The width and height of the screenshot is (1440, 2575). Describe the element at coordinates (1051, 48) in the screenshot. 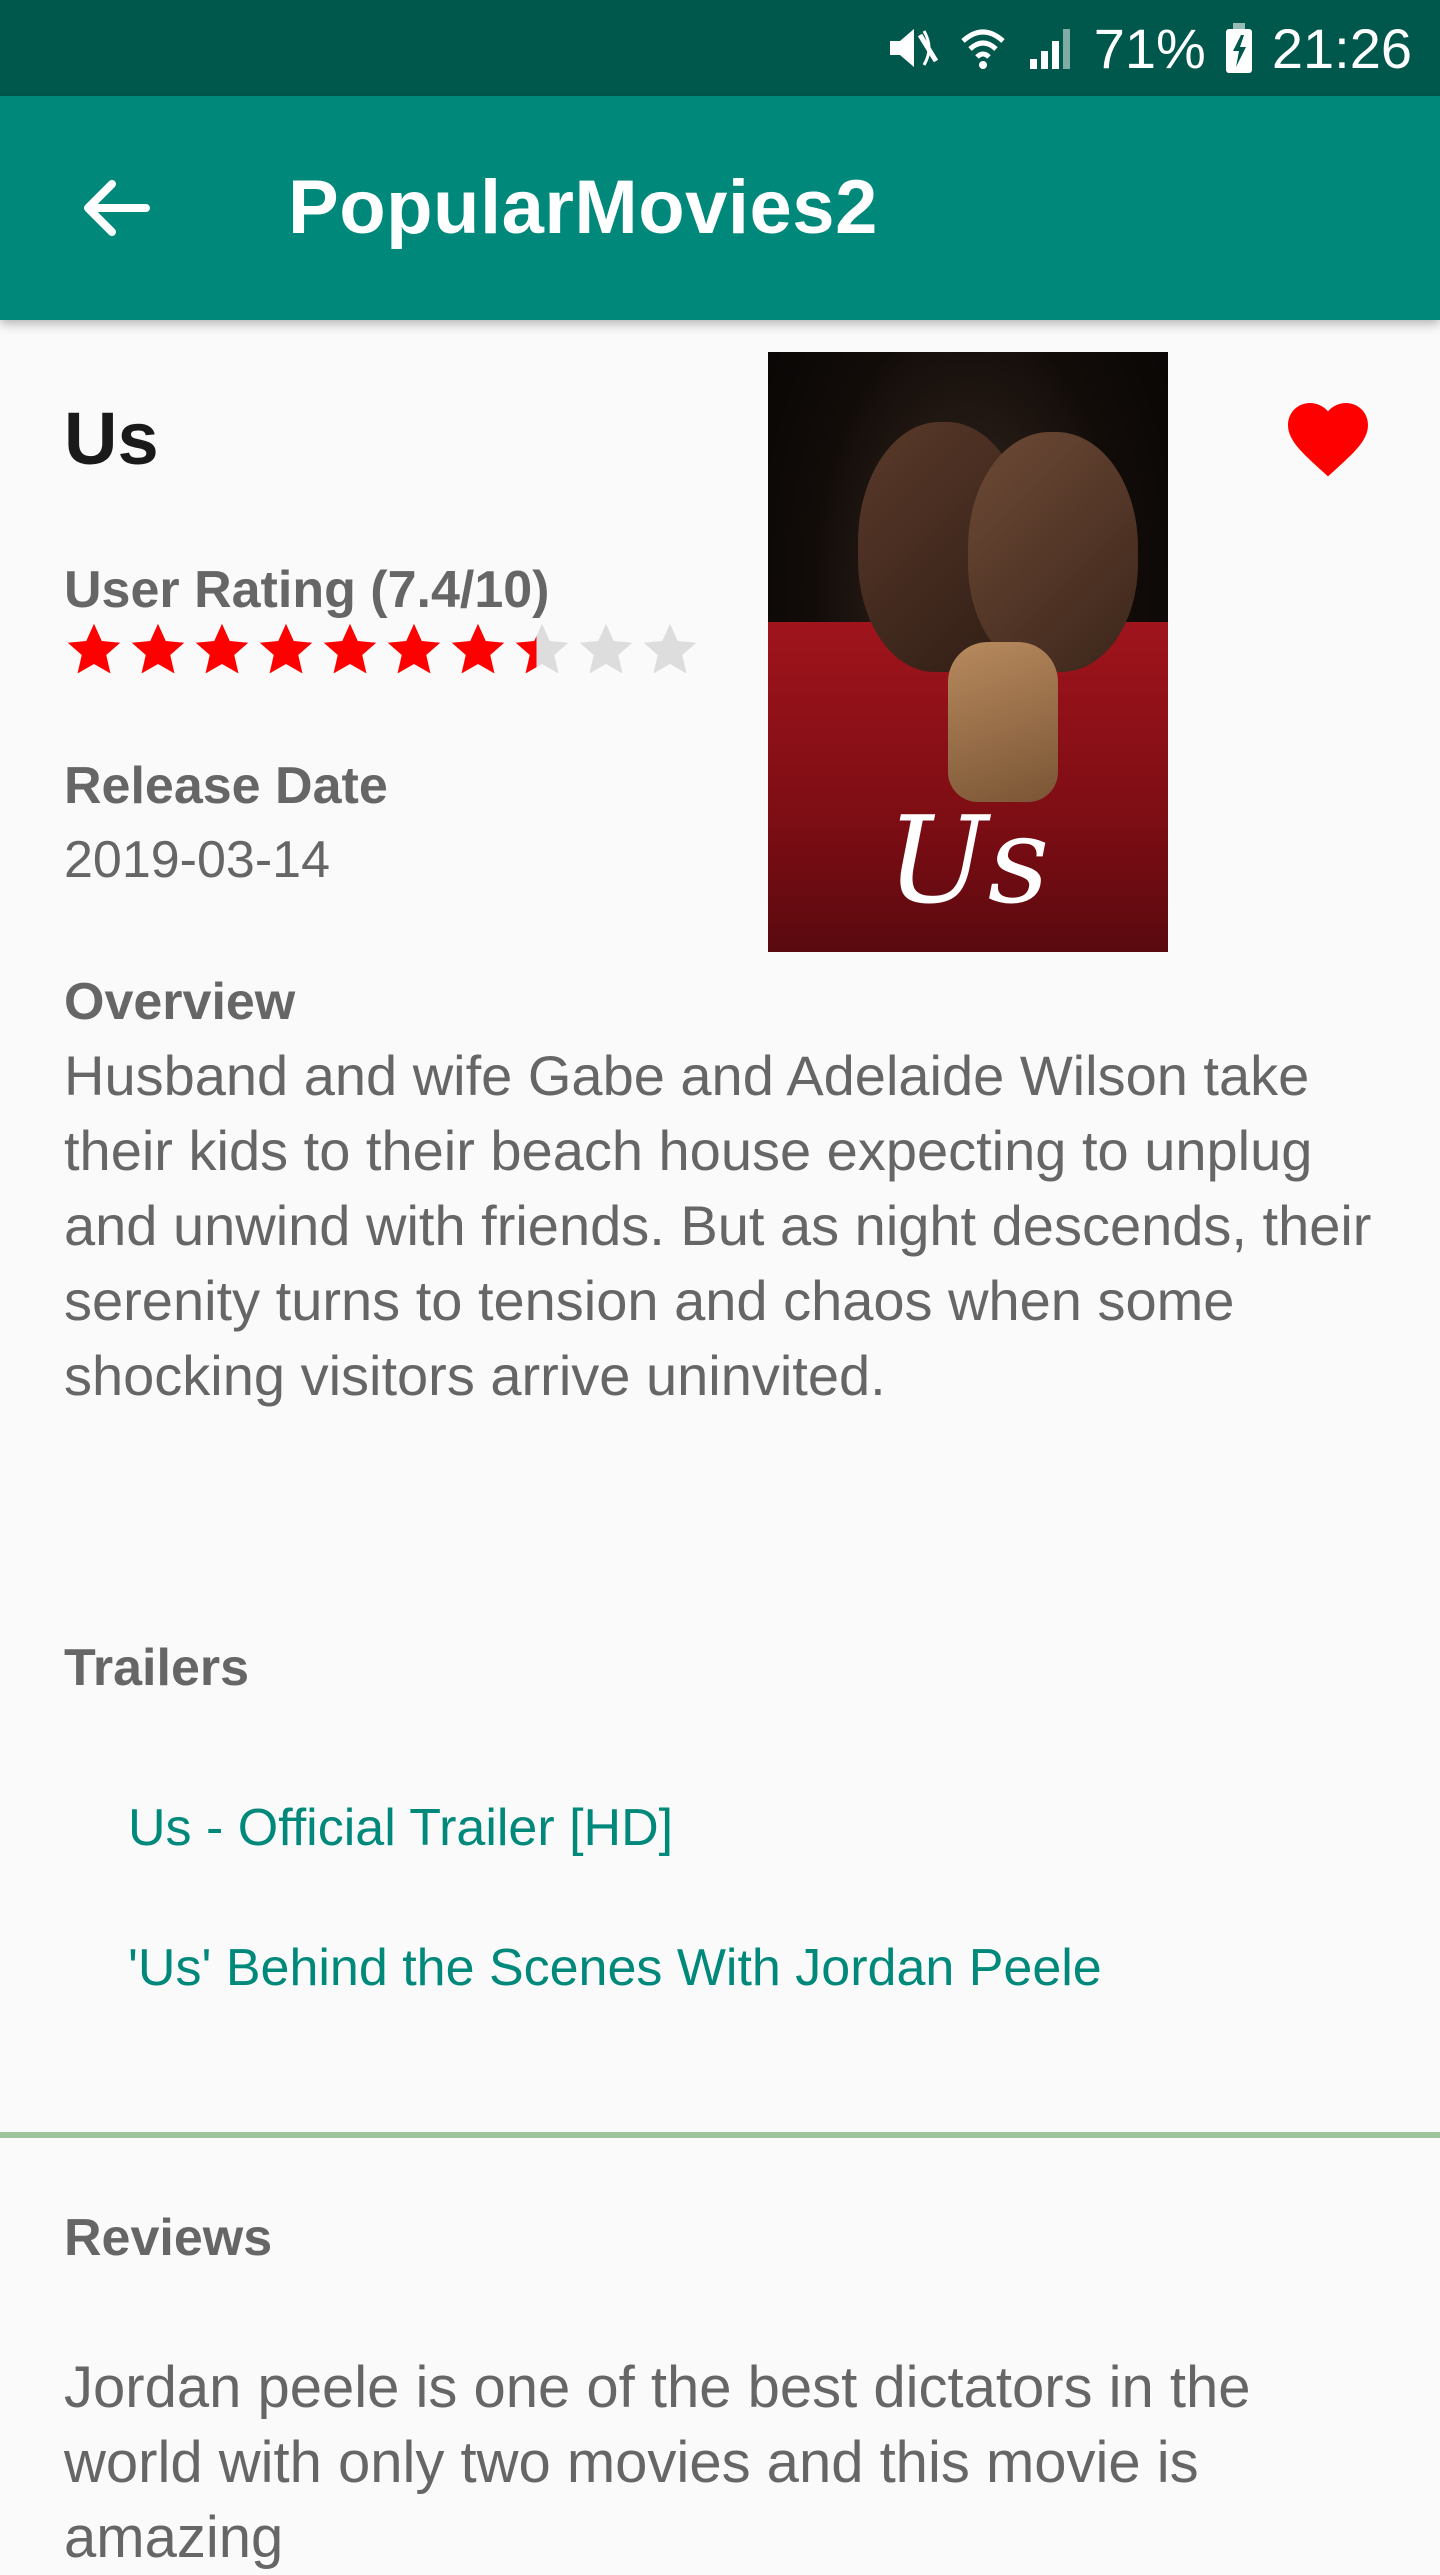

I see `signal-icon` at that location.